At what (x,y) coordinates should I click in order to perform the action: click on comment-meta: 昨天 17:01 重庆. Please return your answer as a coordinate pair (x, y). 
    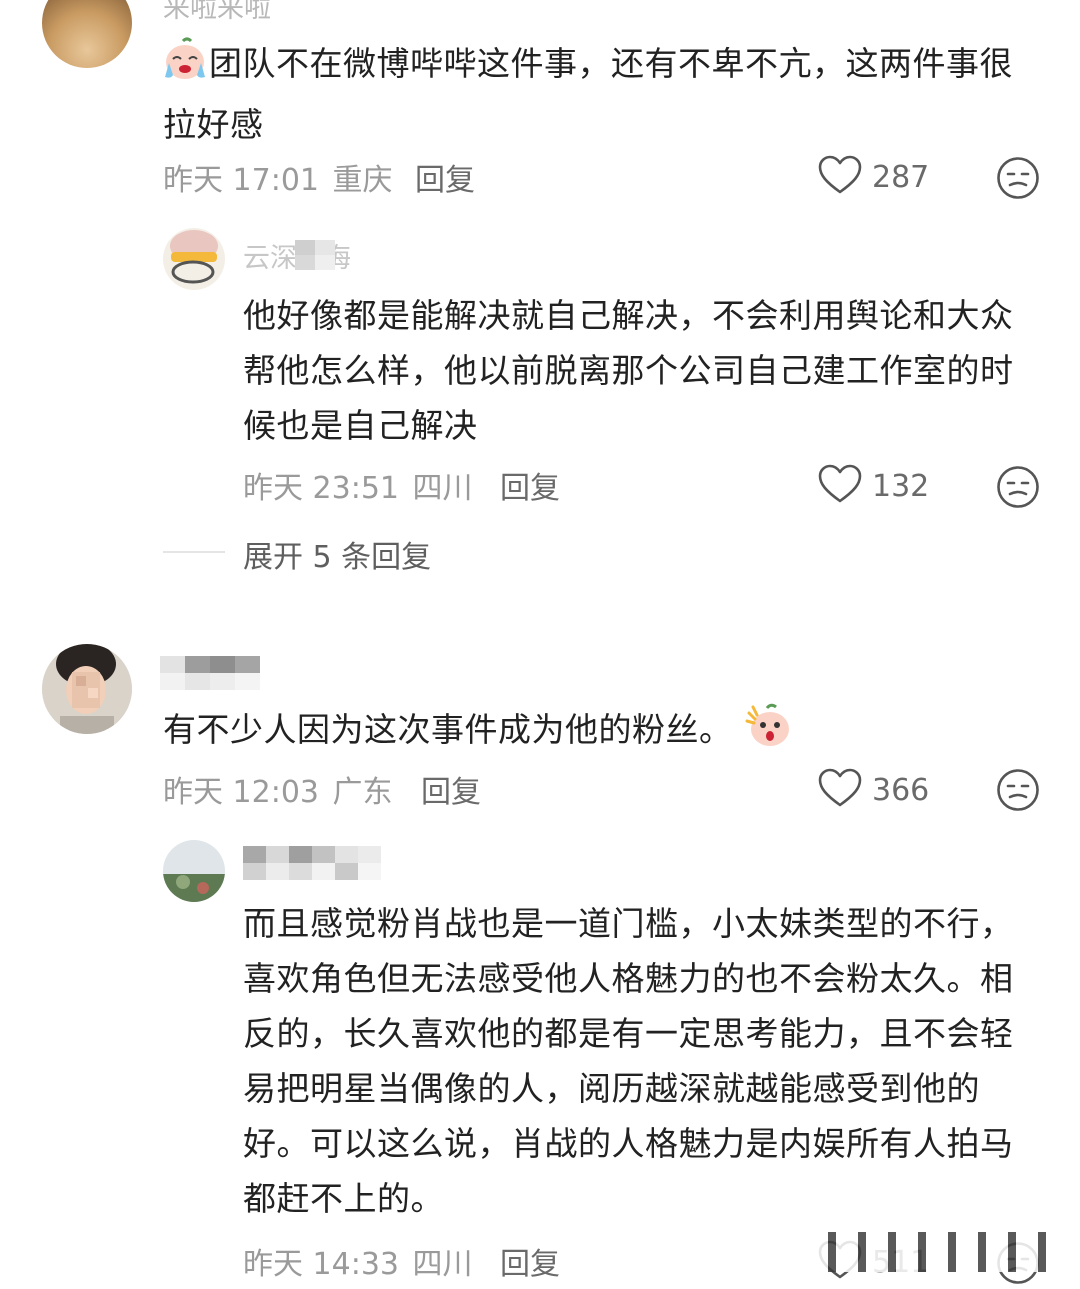
    Looking at the image, I should click on (278, 177).